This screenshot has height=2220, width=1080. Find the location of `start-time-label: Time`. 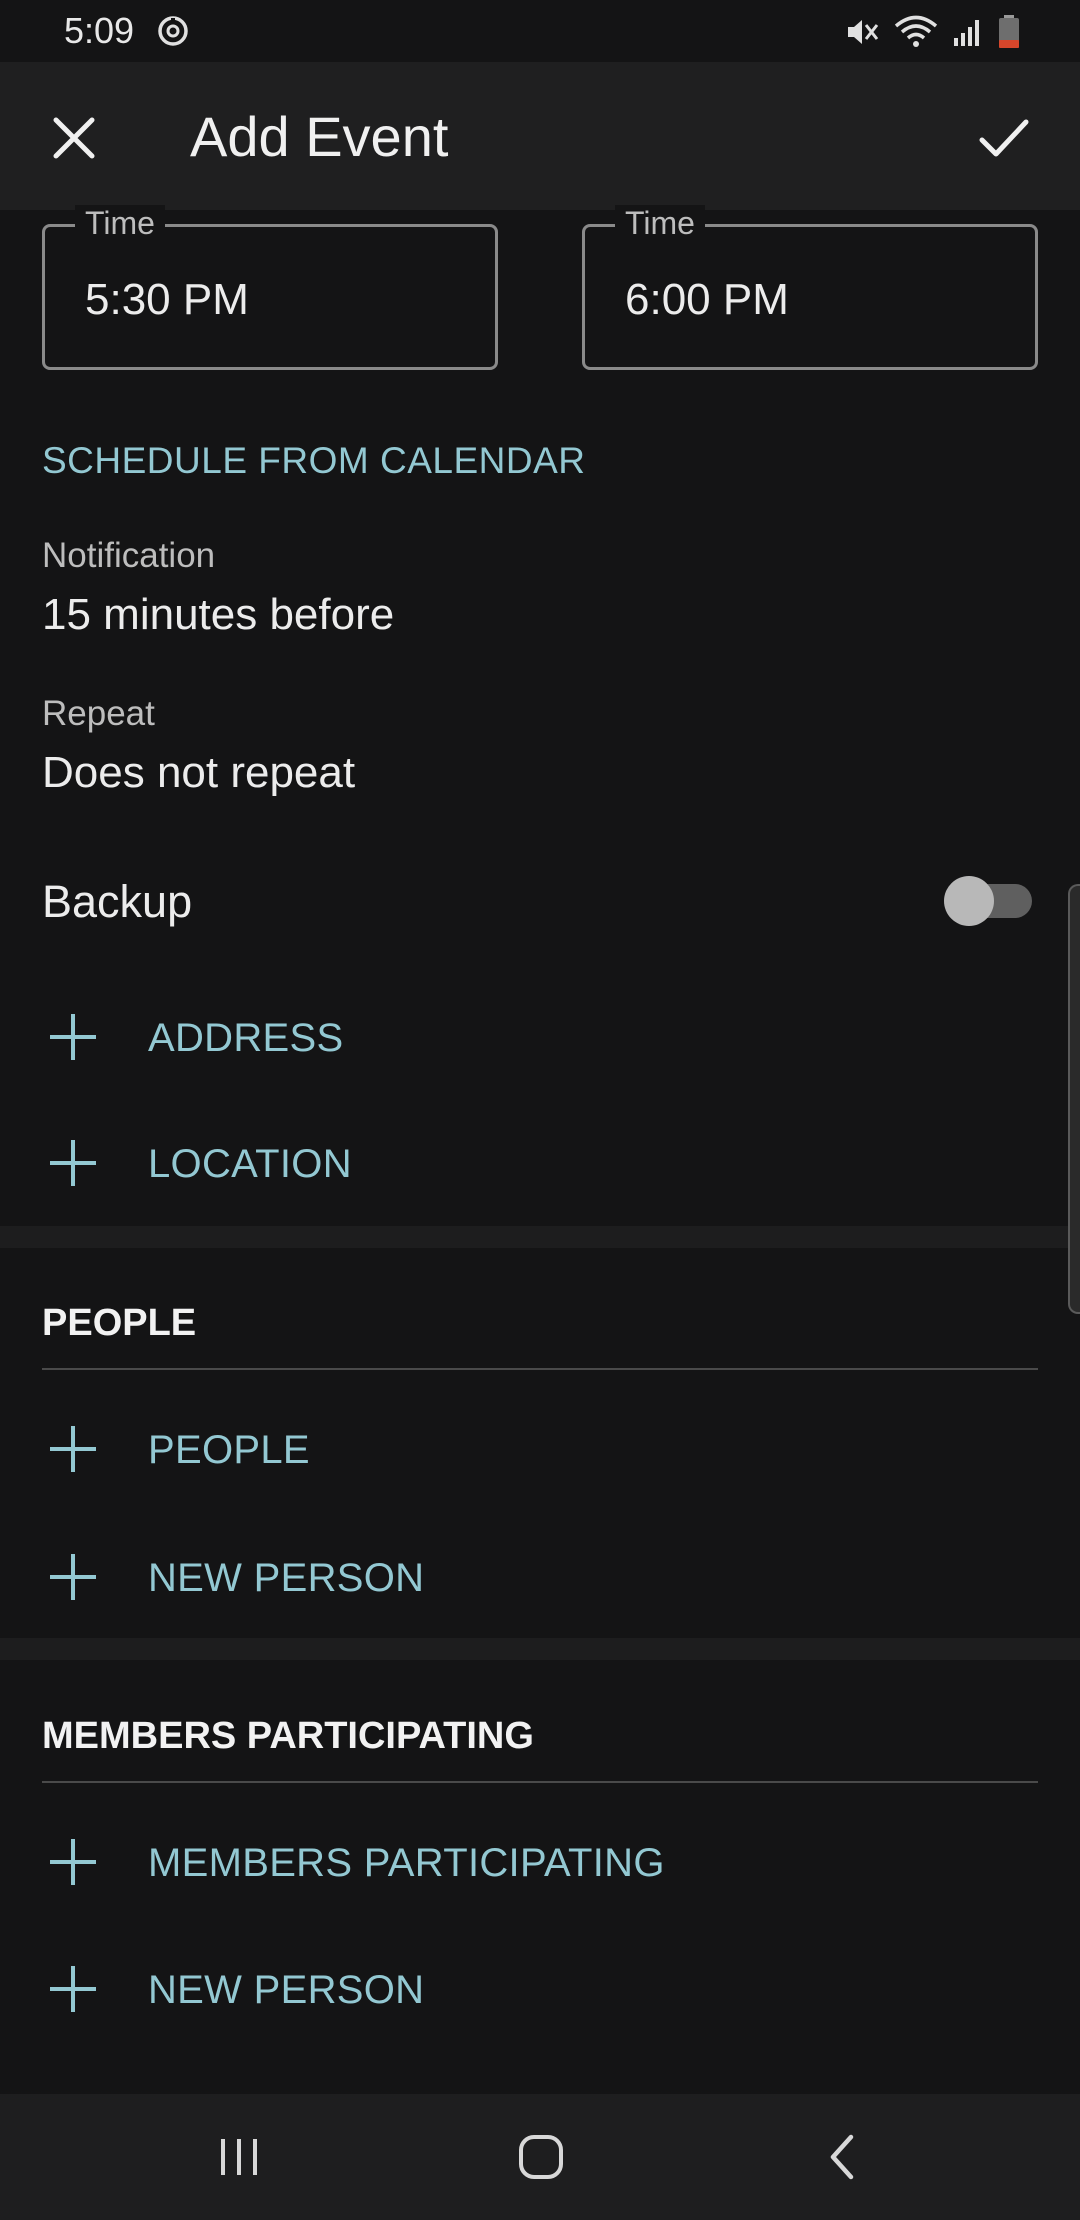

start-time-label: Time is located at coordinates (120, 223).